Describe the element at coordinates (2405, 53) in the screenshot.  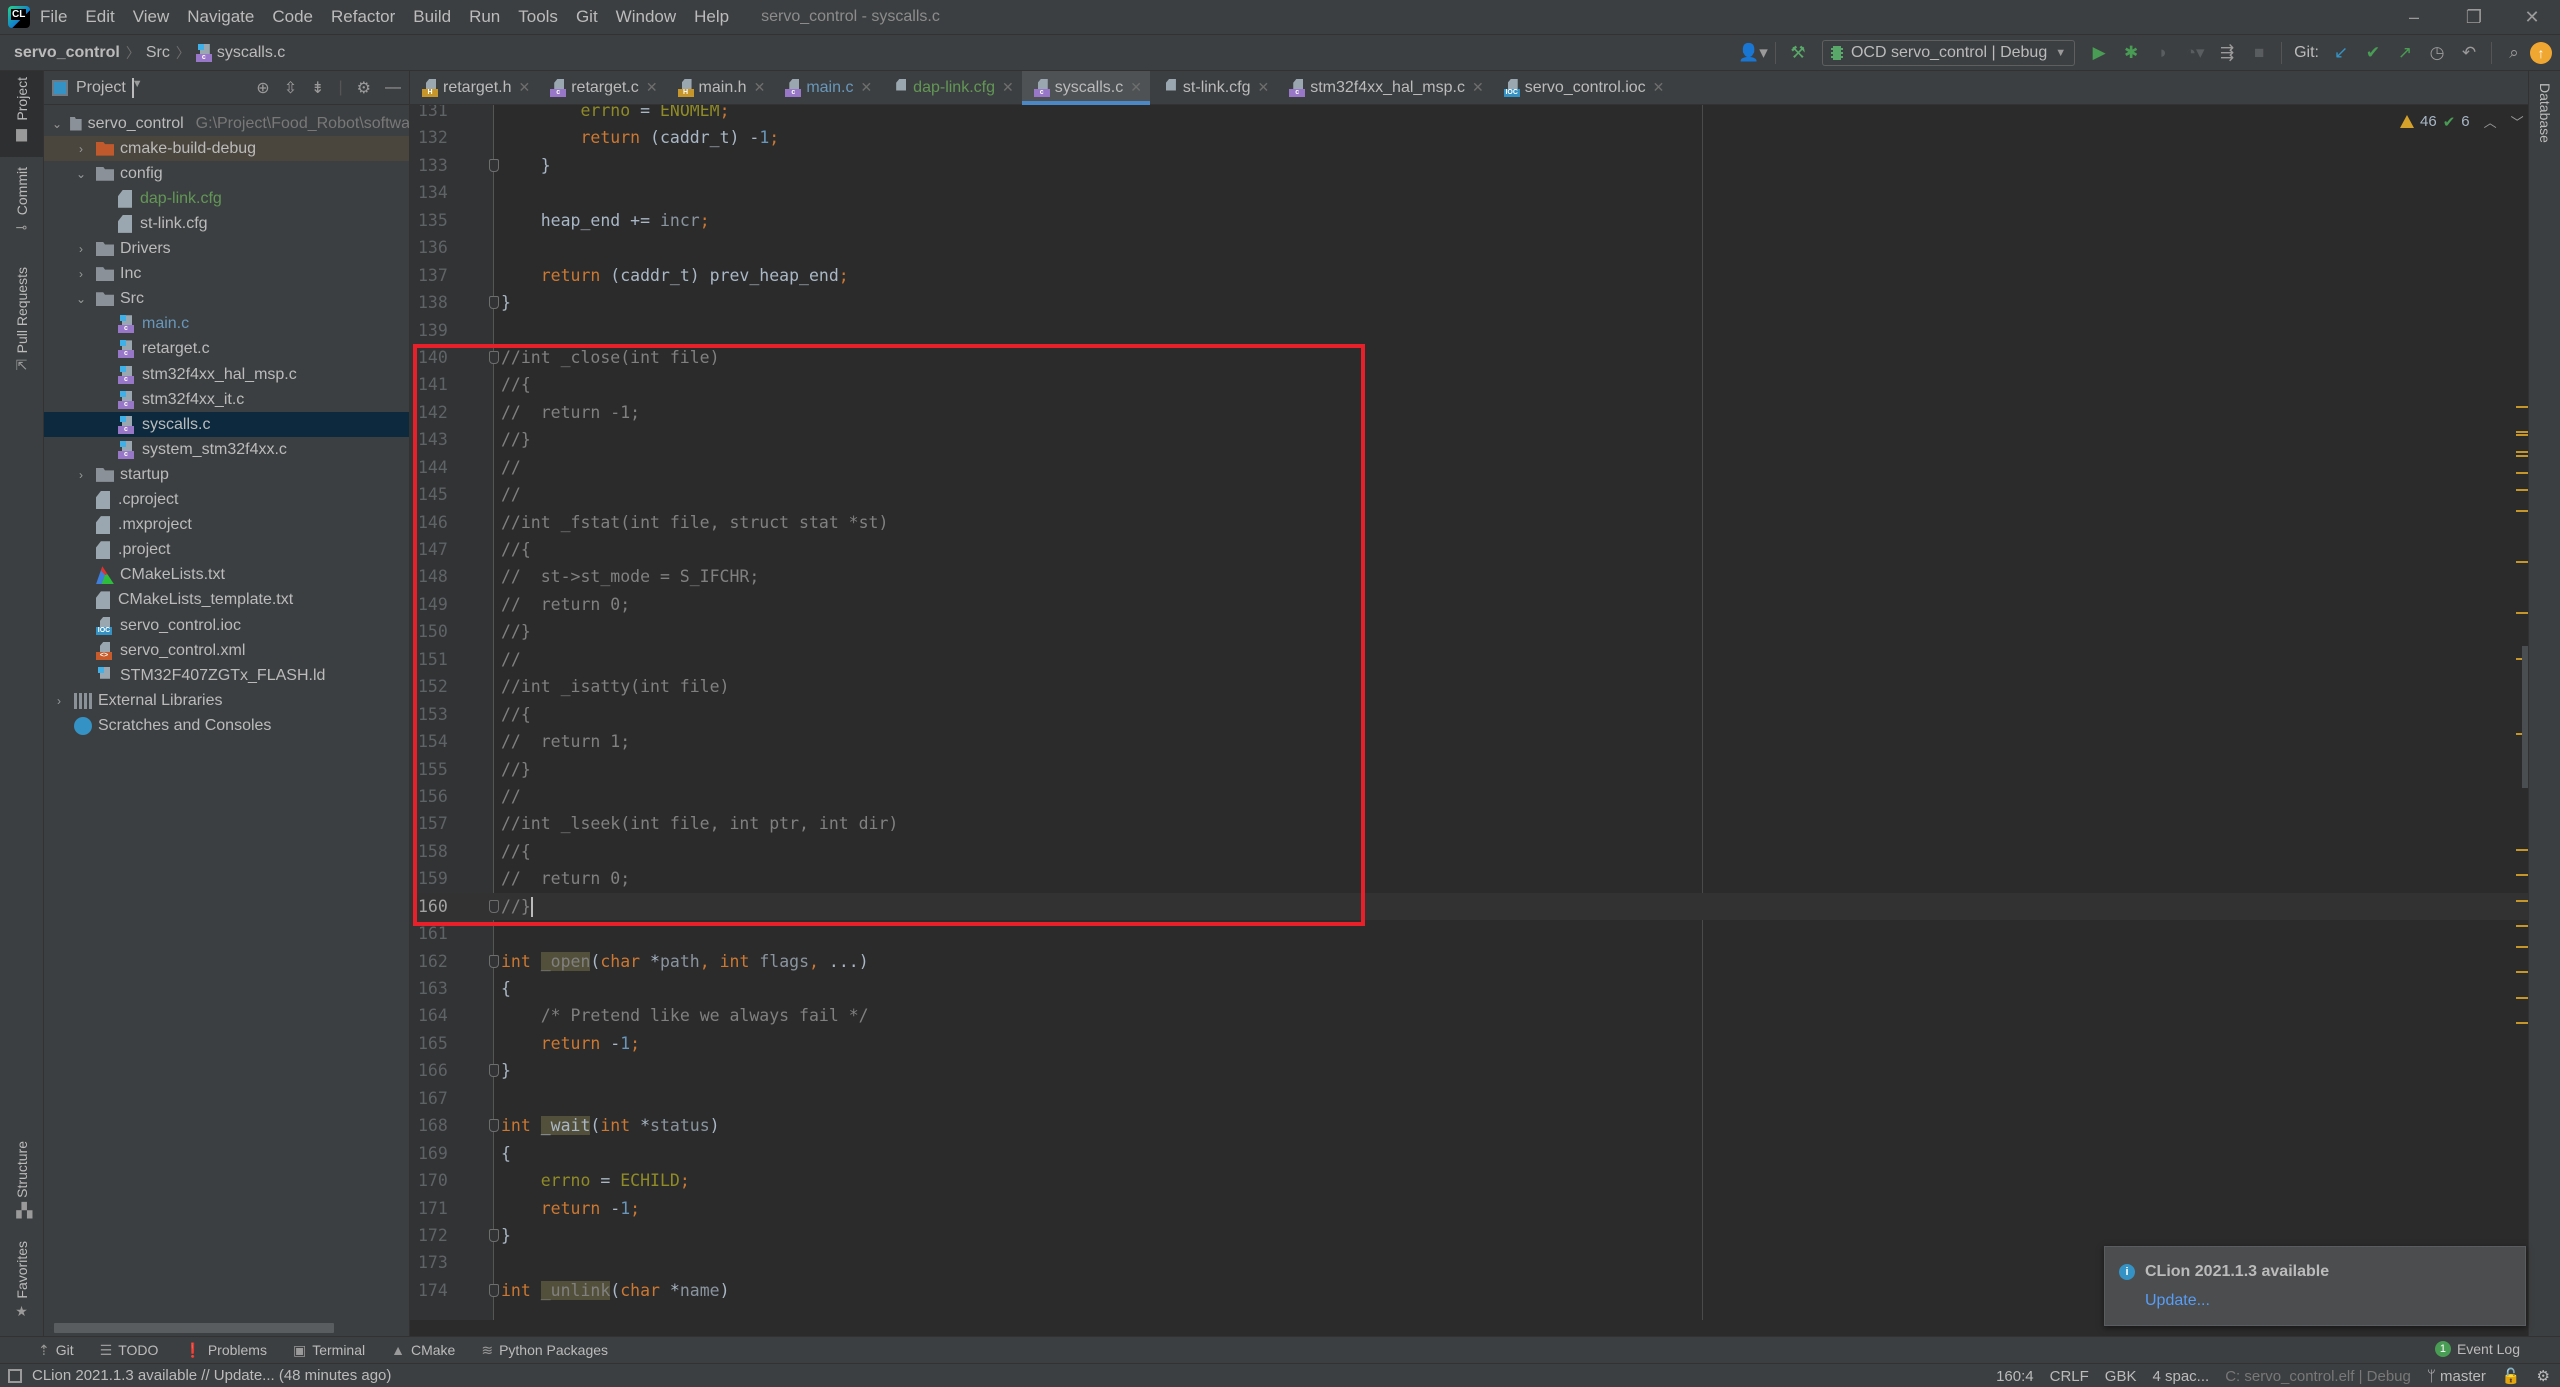
I see `git-push-icon: ↗` at that location.